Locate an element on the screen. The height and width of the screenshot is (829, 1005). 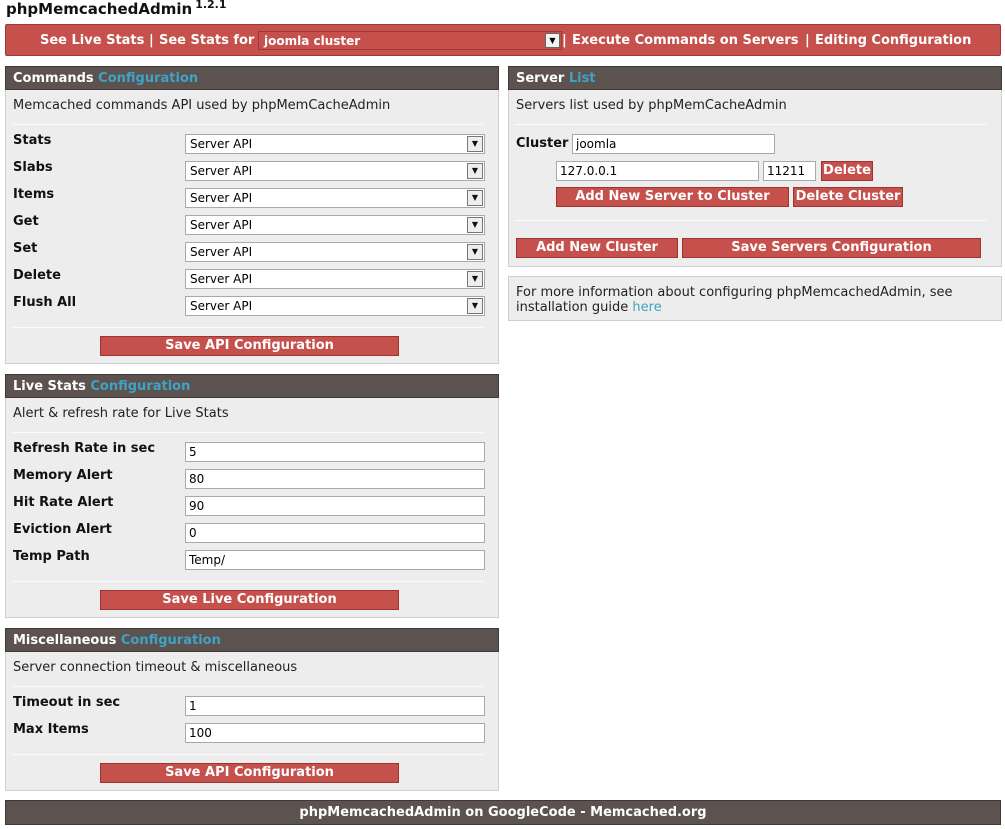
save-api-configuration-button: Save API Configuration is located at coordinates (249, 346).